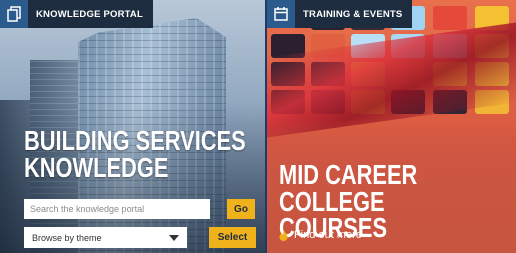 The width and height of the screenshot is (516, 253). Describe the element at coordinates (353, 14) in the screenshot. I see `training-events-label: TRAINING & EVENTS` at that location.